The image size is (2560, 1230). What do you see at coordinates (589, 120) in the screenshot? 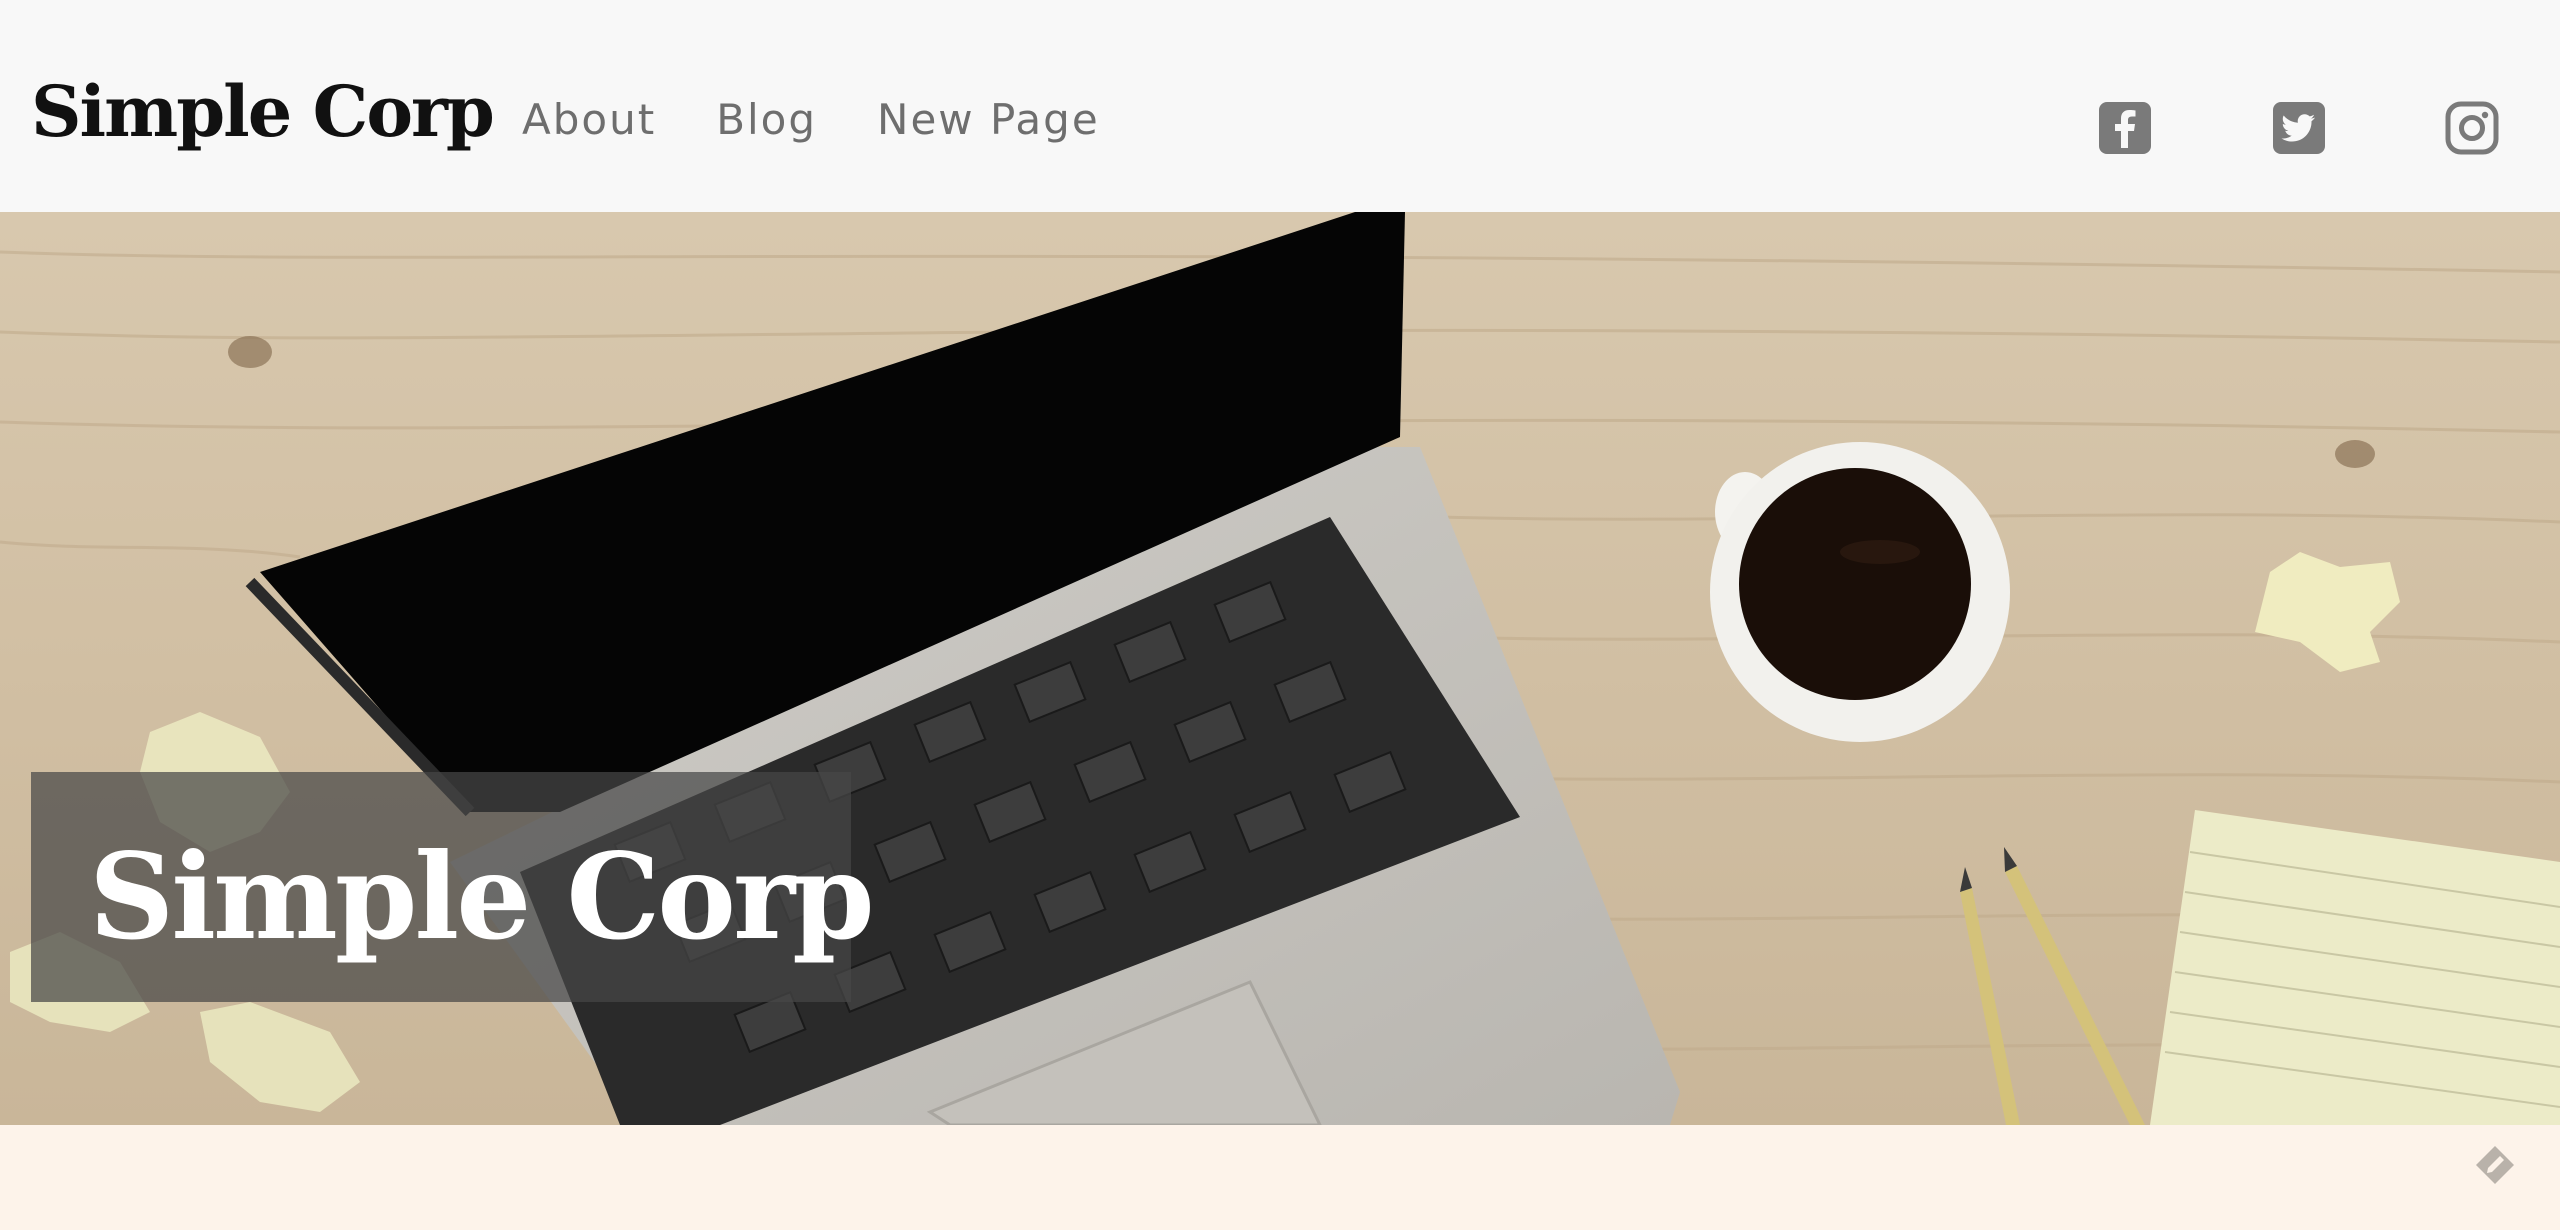
I see `nav-link-about: About` at bounding box center [589, 120].